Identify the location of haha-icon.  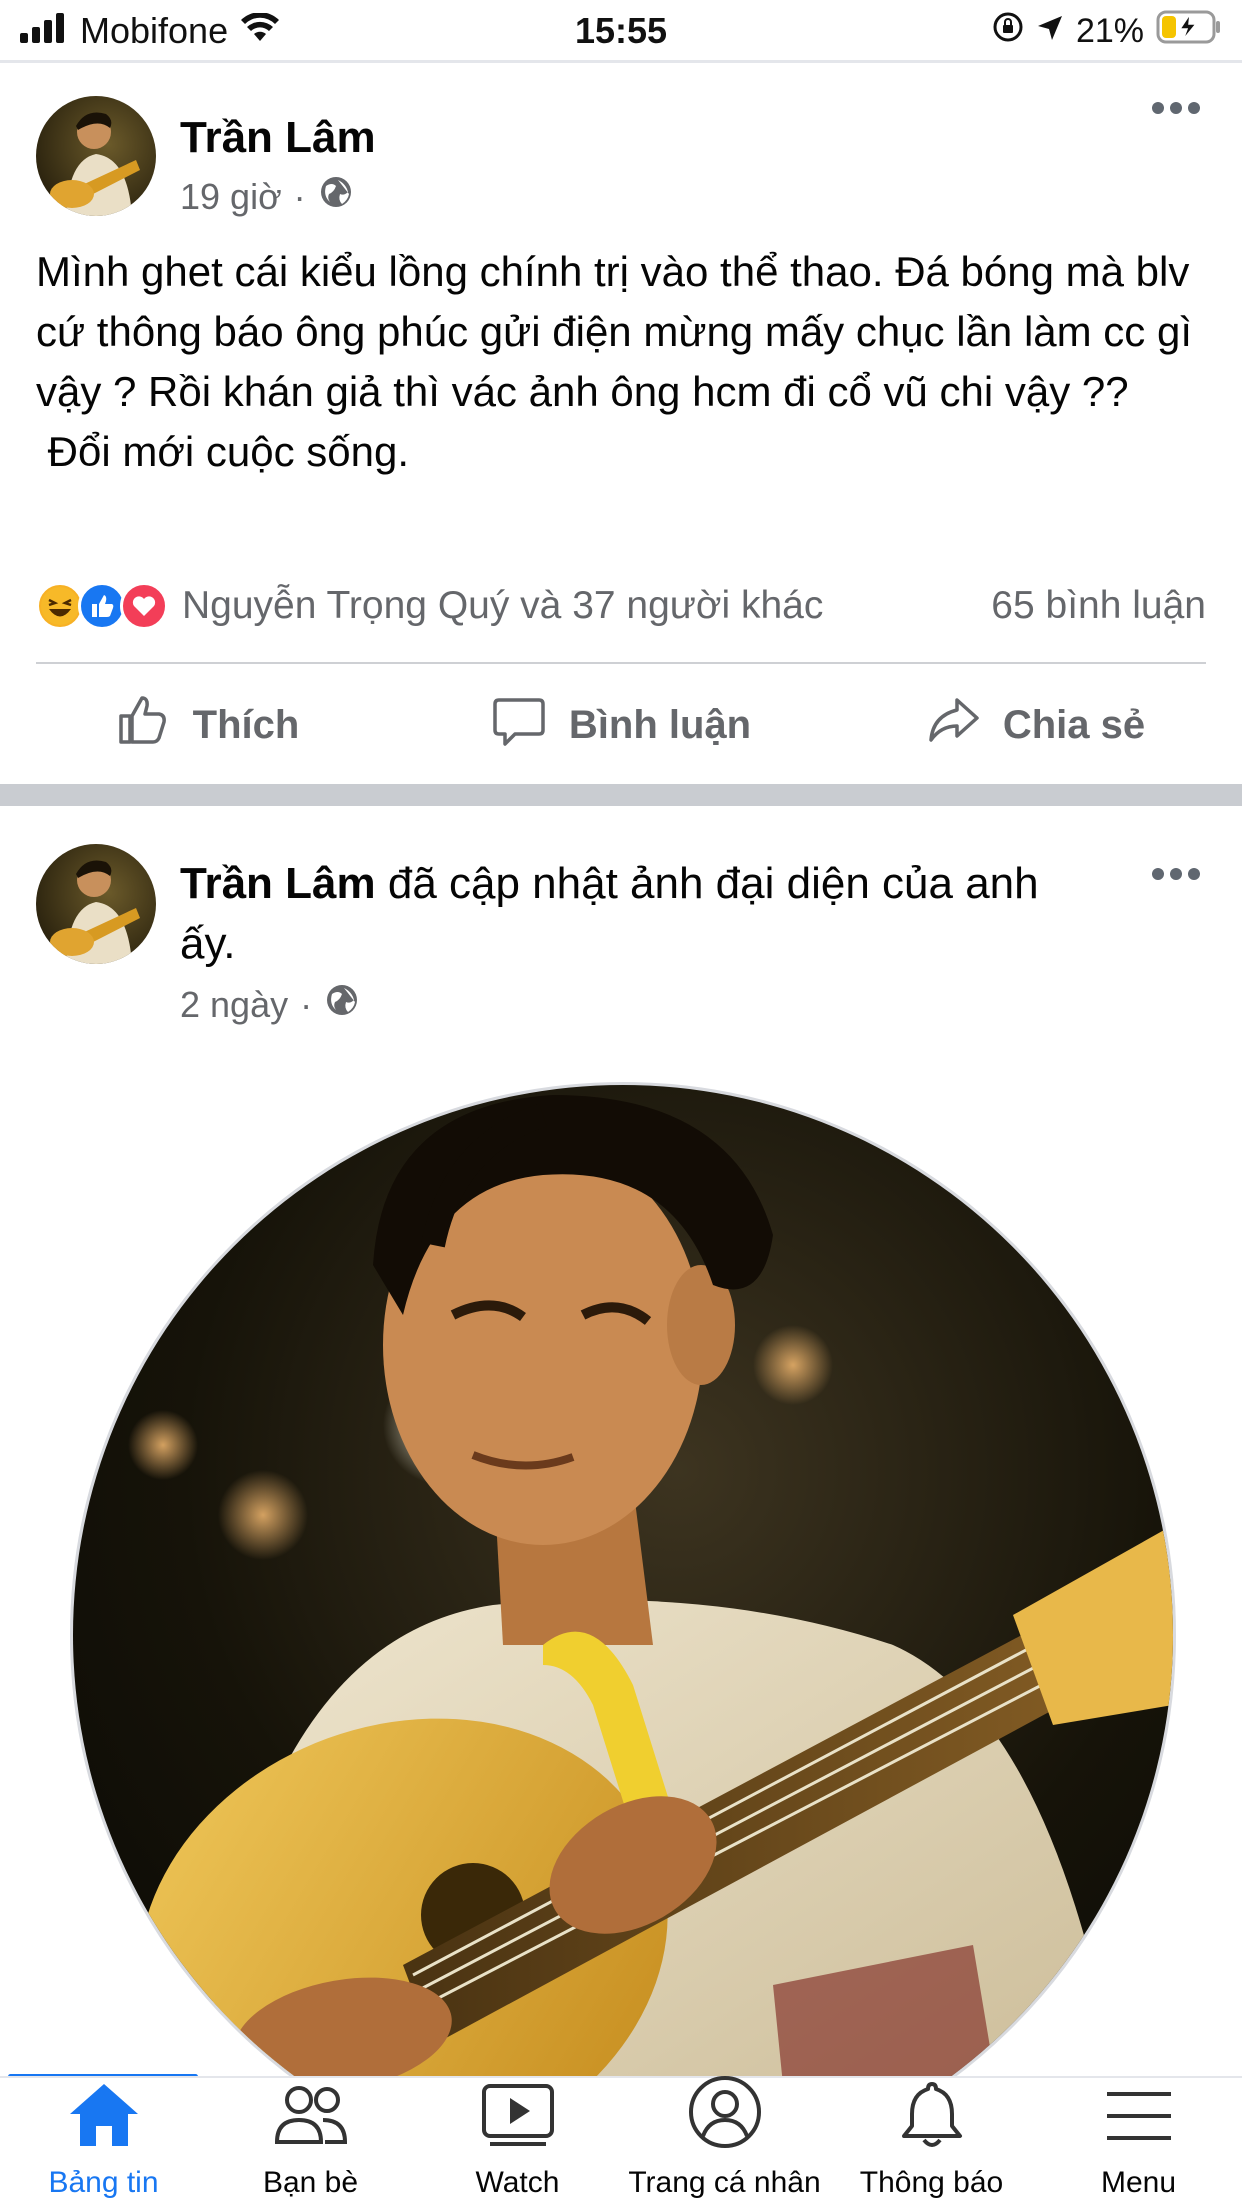
(60, 606).